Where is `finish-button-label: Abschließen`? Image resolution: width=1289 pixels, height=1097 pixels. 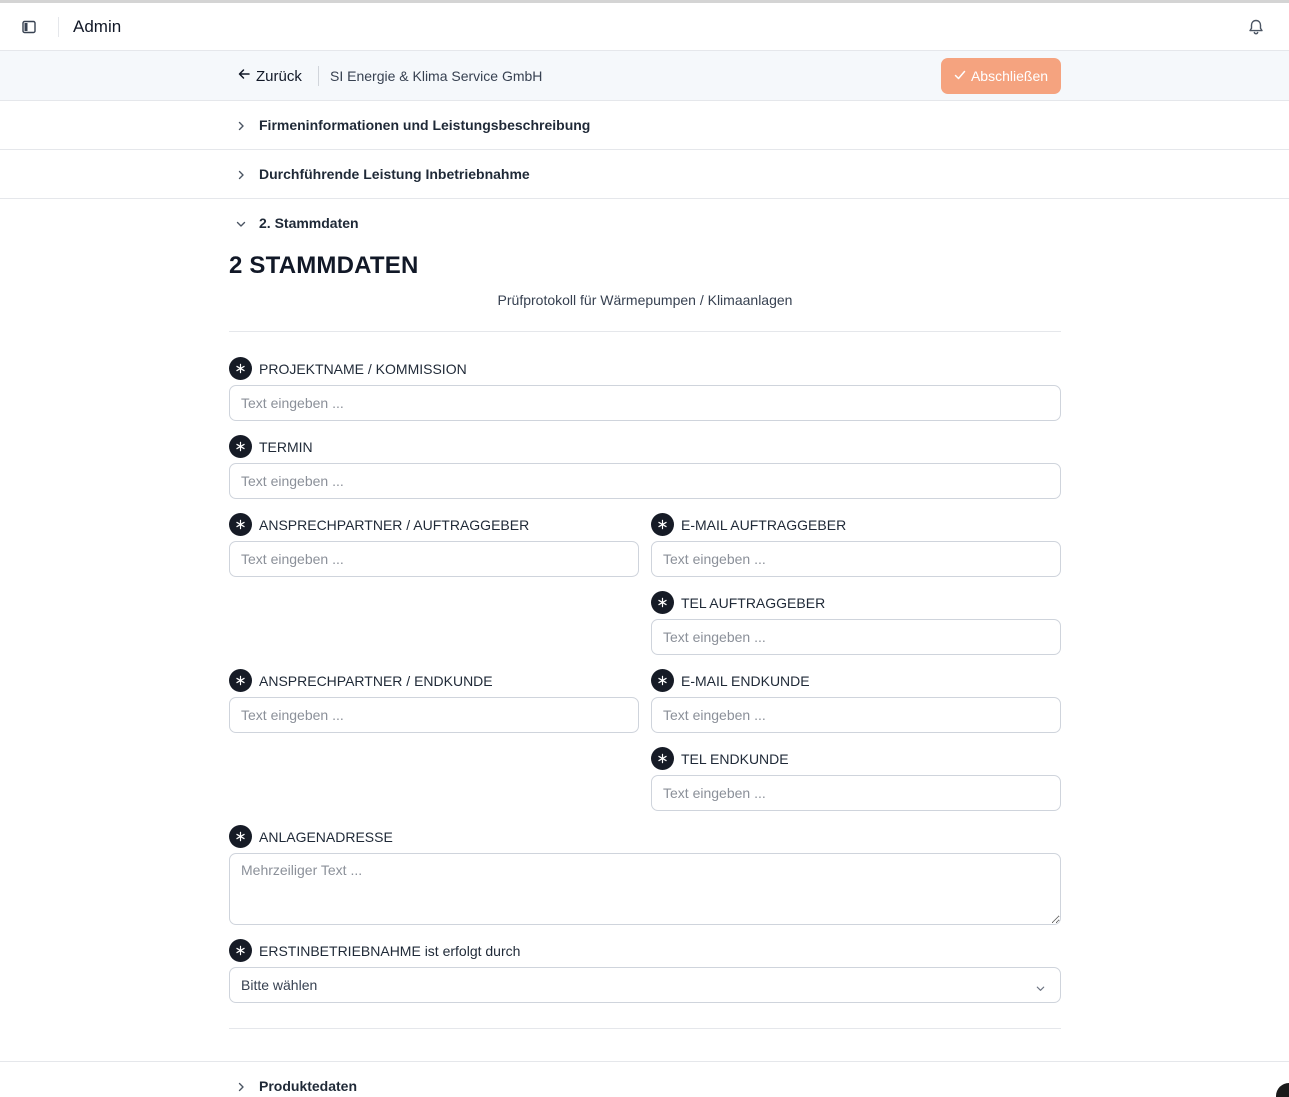 finish-button-label: Abschließen is located at coordinates (1009, 76).